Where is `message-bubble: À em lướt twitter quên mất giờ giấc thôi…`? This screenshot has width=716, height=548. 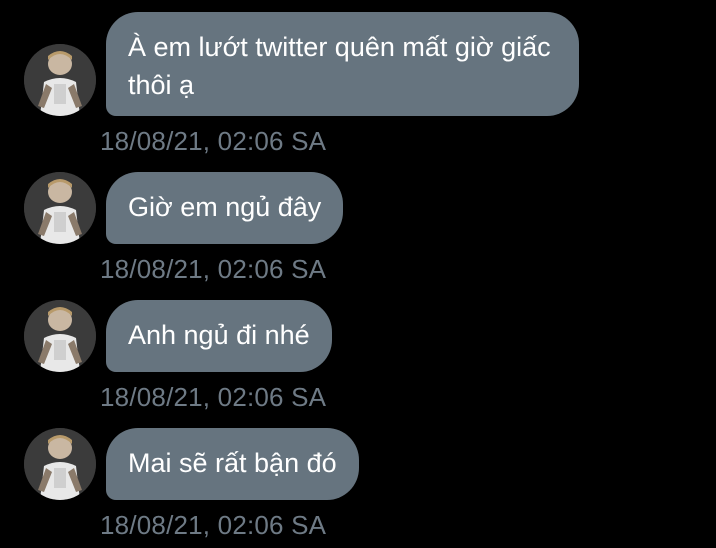 message-bubble: À em lướt twitter quên mất giờ giấc thôi… is located at coordinates (342, 64).